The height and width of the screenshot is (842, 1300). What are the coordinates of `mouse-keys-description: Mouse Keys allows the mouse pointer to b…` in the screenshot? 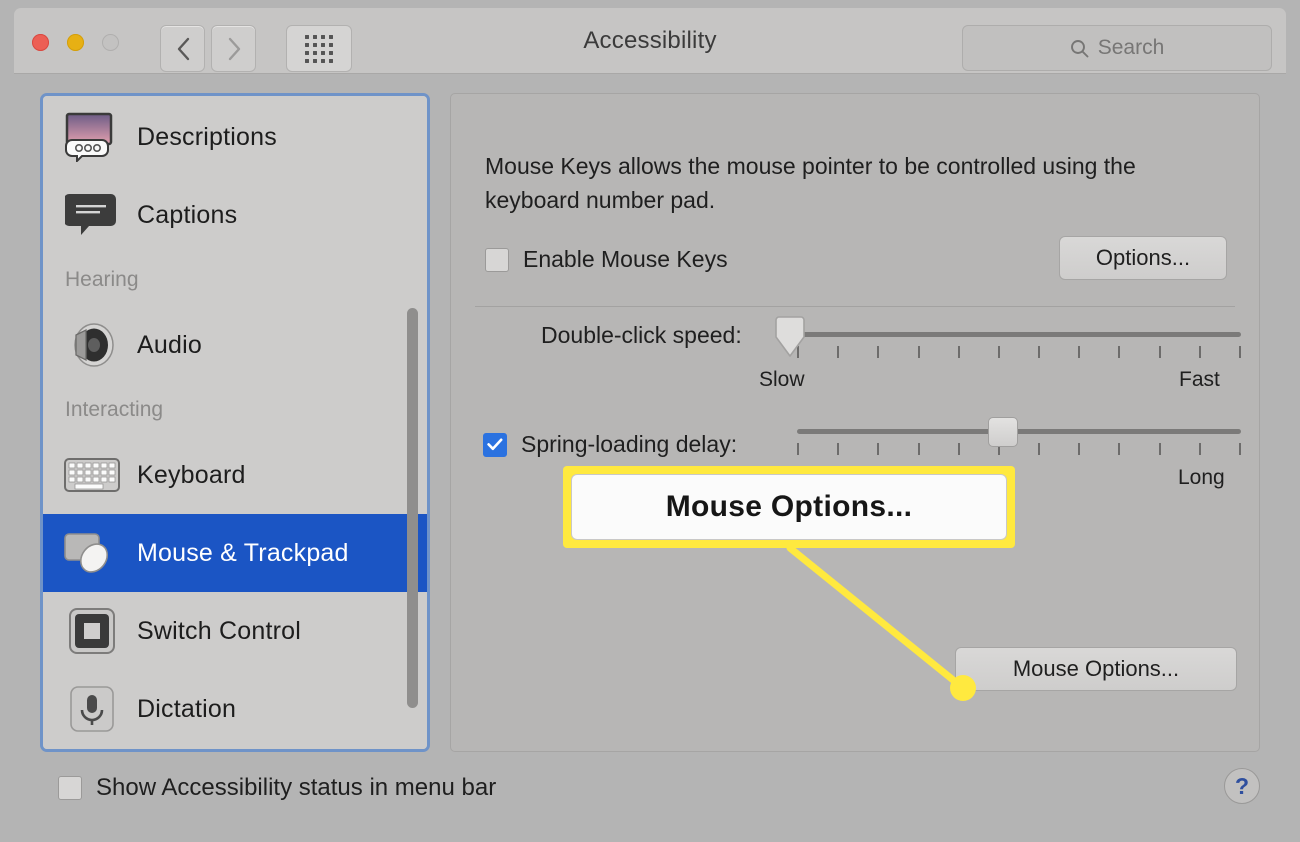 It's located at (810, 183).